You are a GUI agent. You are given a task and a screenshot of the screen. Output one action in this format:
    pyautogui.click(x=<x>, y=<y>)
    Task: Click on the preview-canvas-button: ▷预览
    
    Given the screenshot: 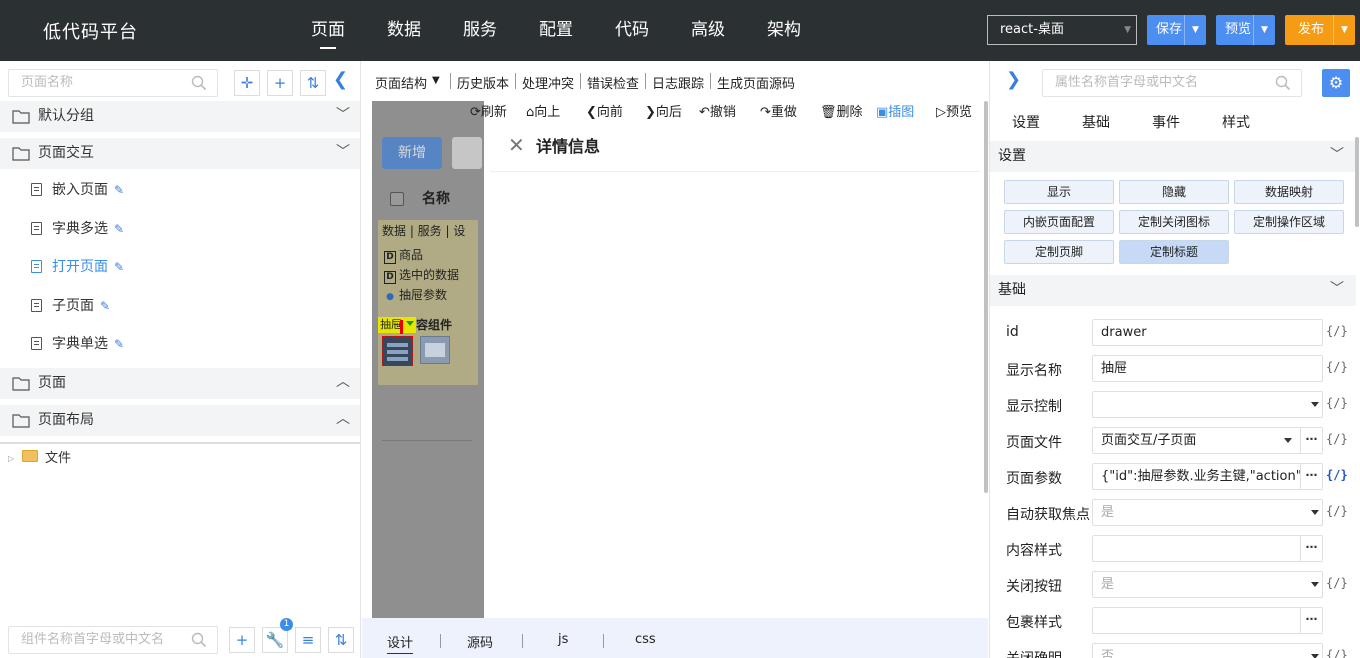 What is the action you would take?
    pyautogui.click(x=954, y=110)
    